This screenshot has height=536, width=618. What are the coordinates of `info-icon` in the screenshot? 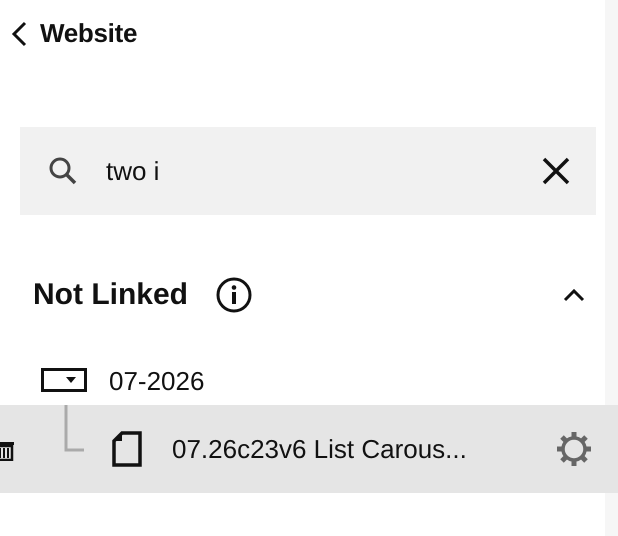 It's located at (234, 295).